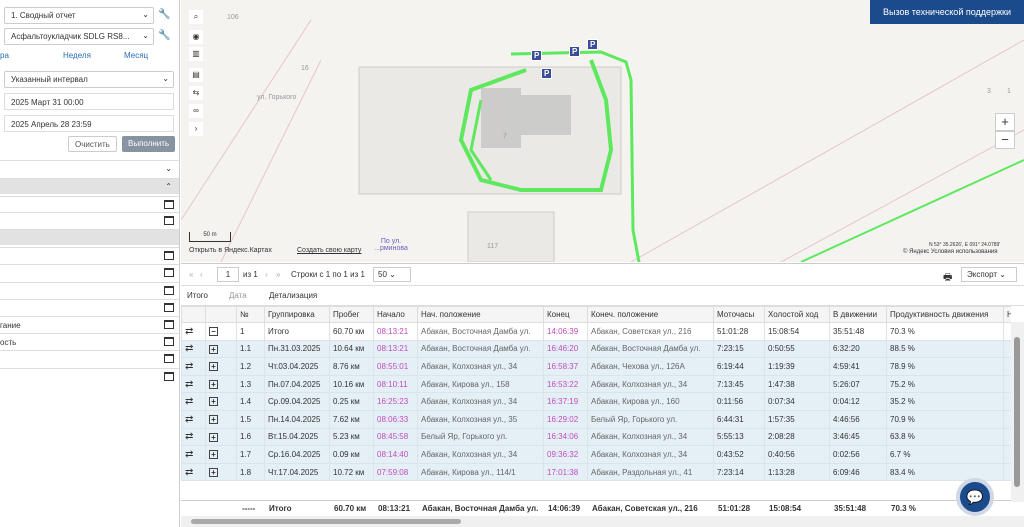 The width and height of the screenshot is (1024, 527). Describe the element at coordinates (250, 314) in the screenshot. I see `column-header: №` at that location.